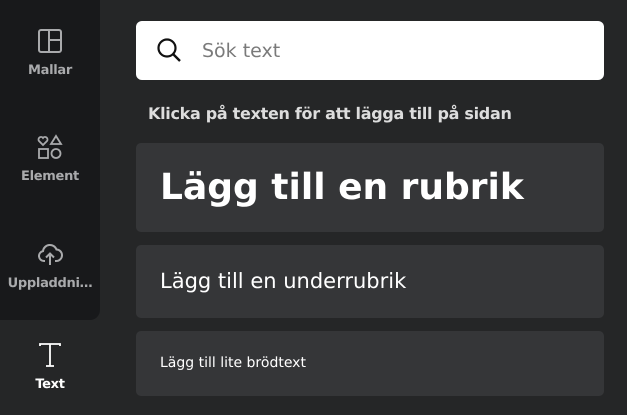 The width and height of the screenshot is (627, 415). I want to click on layout-icon, so click(50, 40).